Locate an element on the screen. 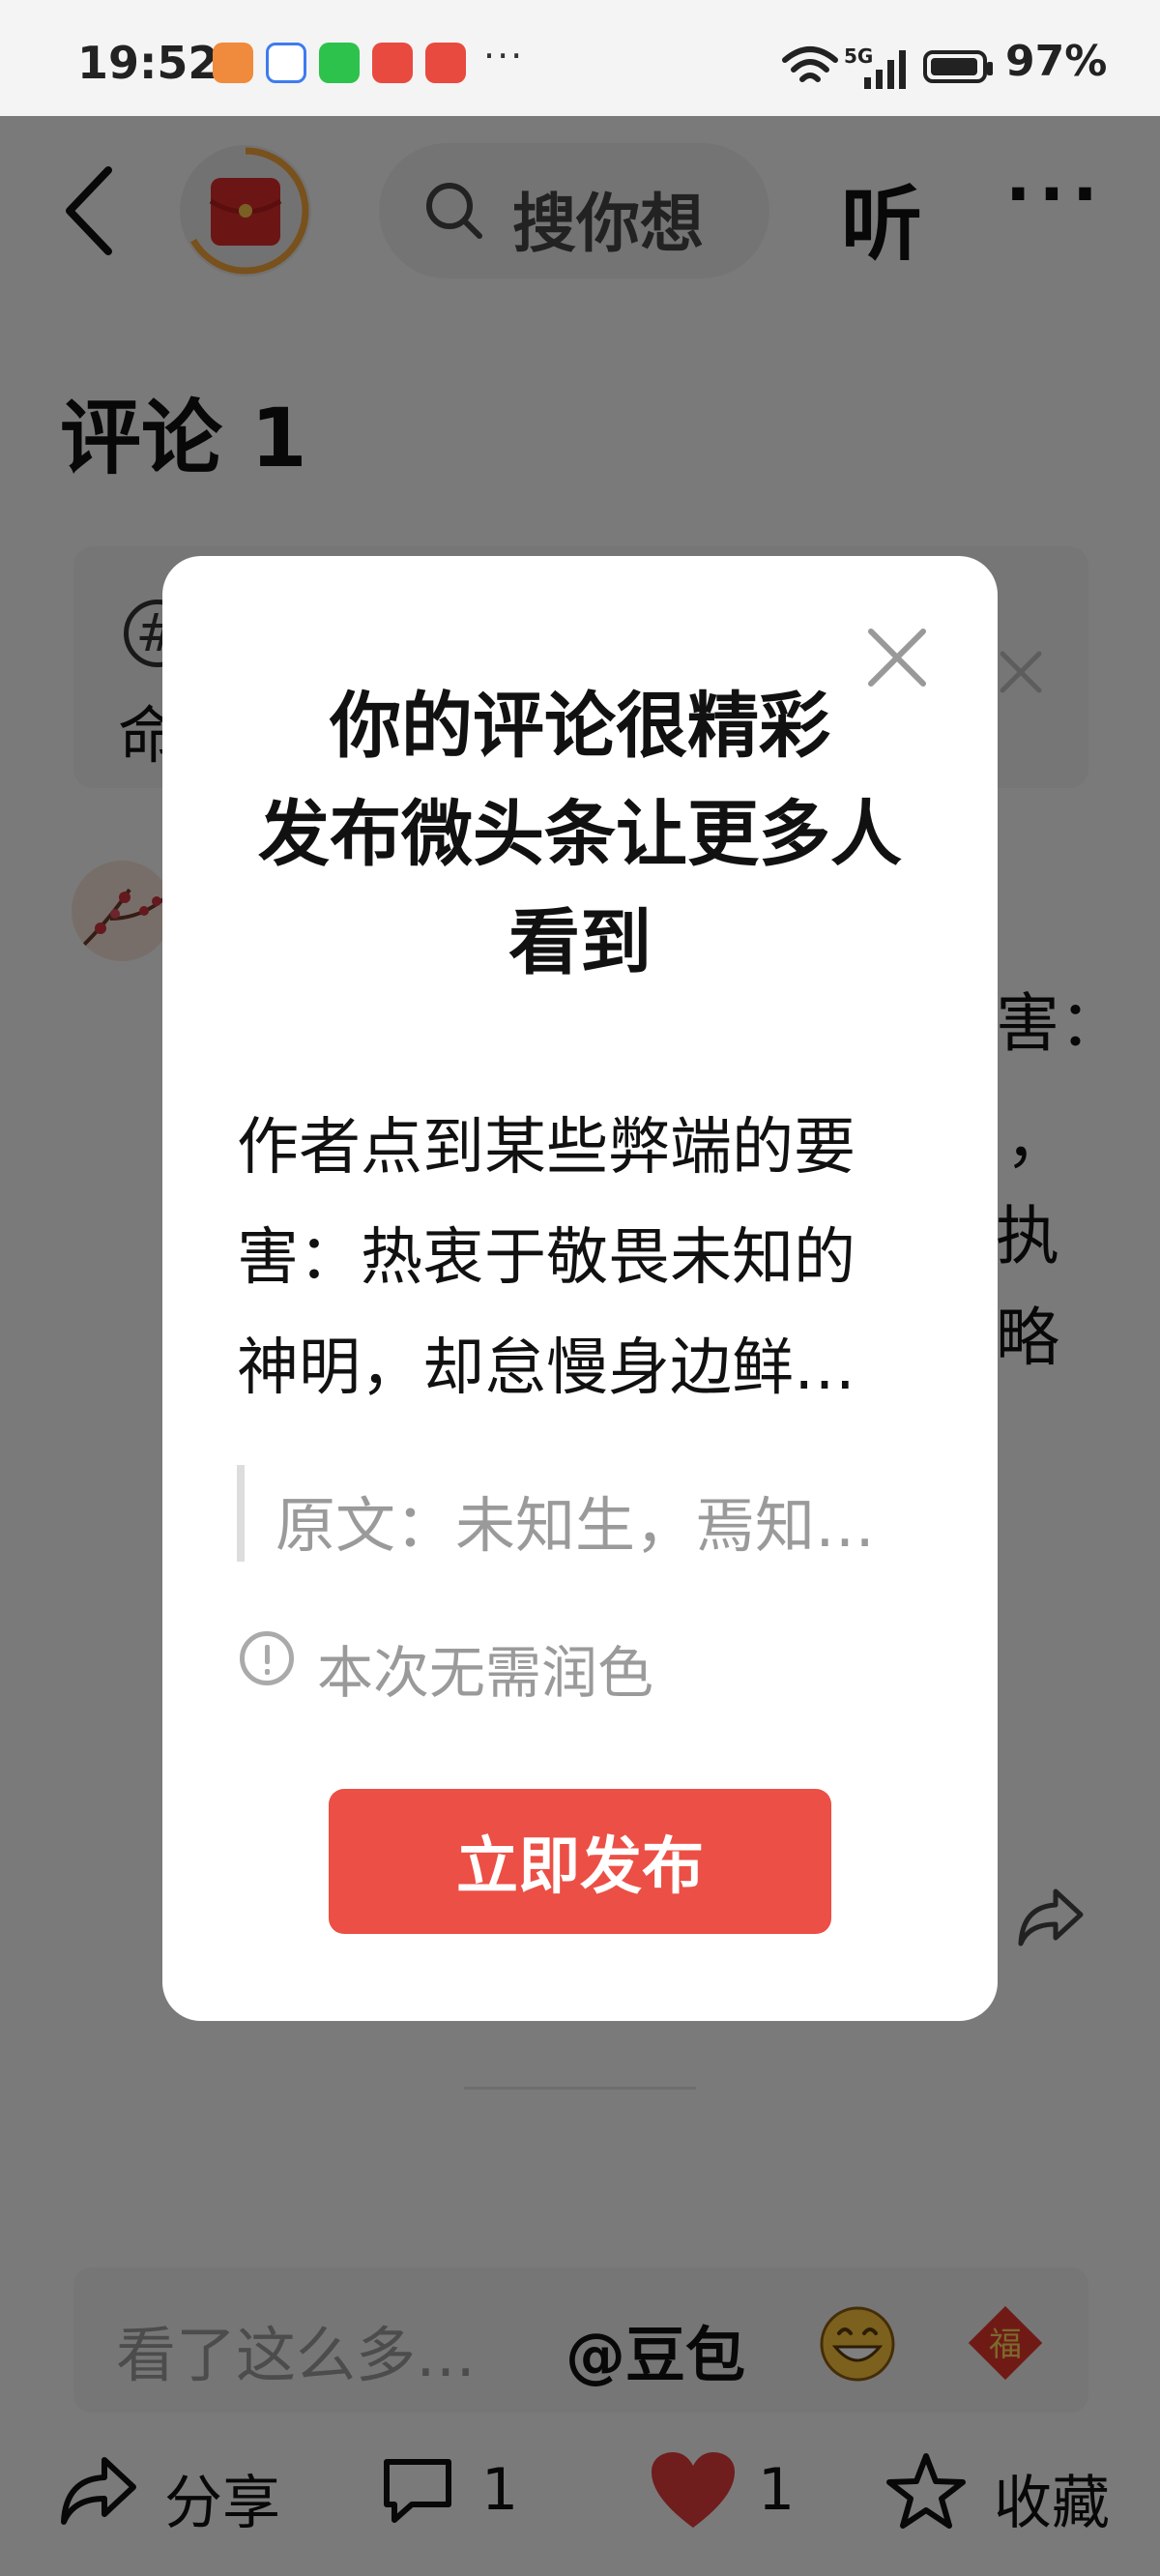 Image resolution: width=1160 pixels, height=2576 pixels. quote-bar is located at coordinates (241, 1513).